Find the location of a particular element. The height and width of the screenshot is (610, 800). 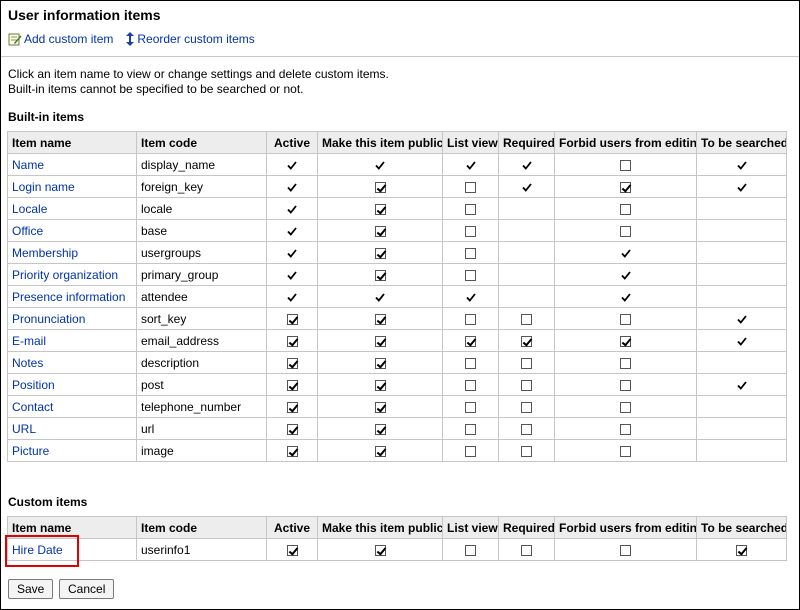

item-name-link: Login name is located at coordinates (43, 187).